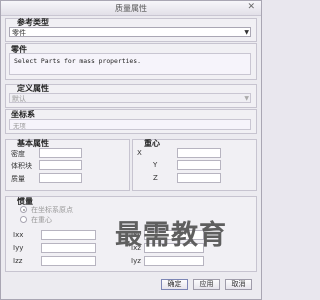 The height and width of the screenshot is (300, 320). I want to click on radio-at-centroid-label: 在重心, so click(41, 220).